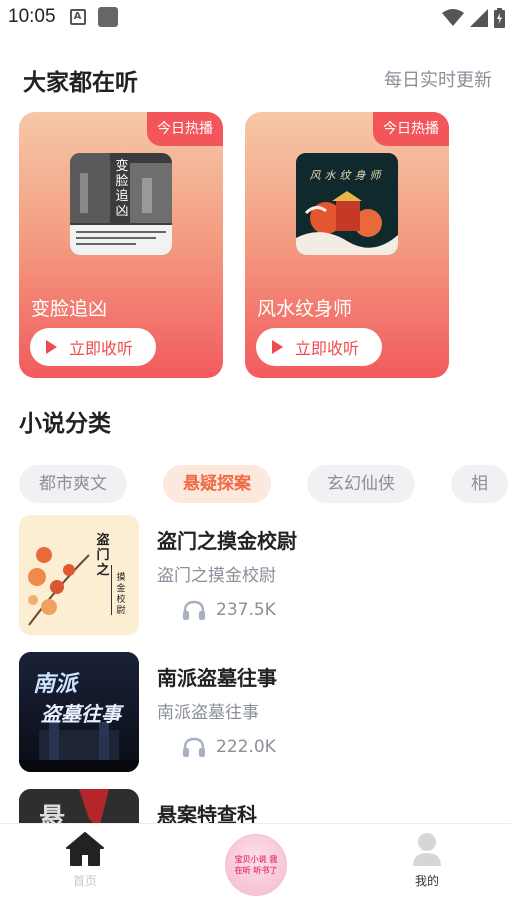 Image resolution: width=511 pixels, height=908 pixels. What do you see at coordinates (499, 18) in the screenshot?
I see `battery-icon` at bounding box center [499, 18].